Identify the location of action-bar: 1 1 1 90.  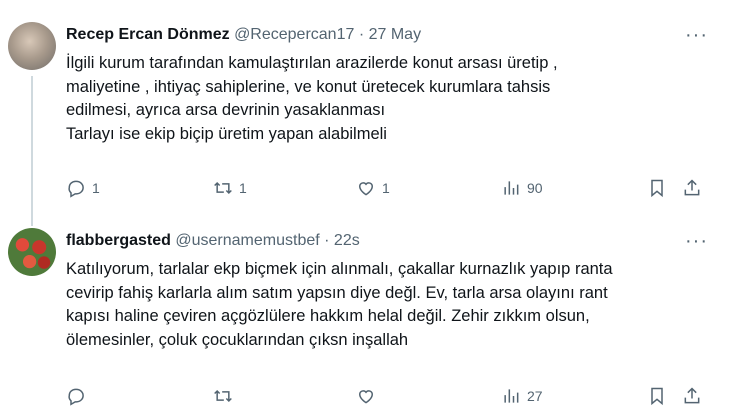
(391, 188).